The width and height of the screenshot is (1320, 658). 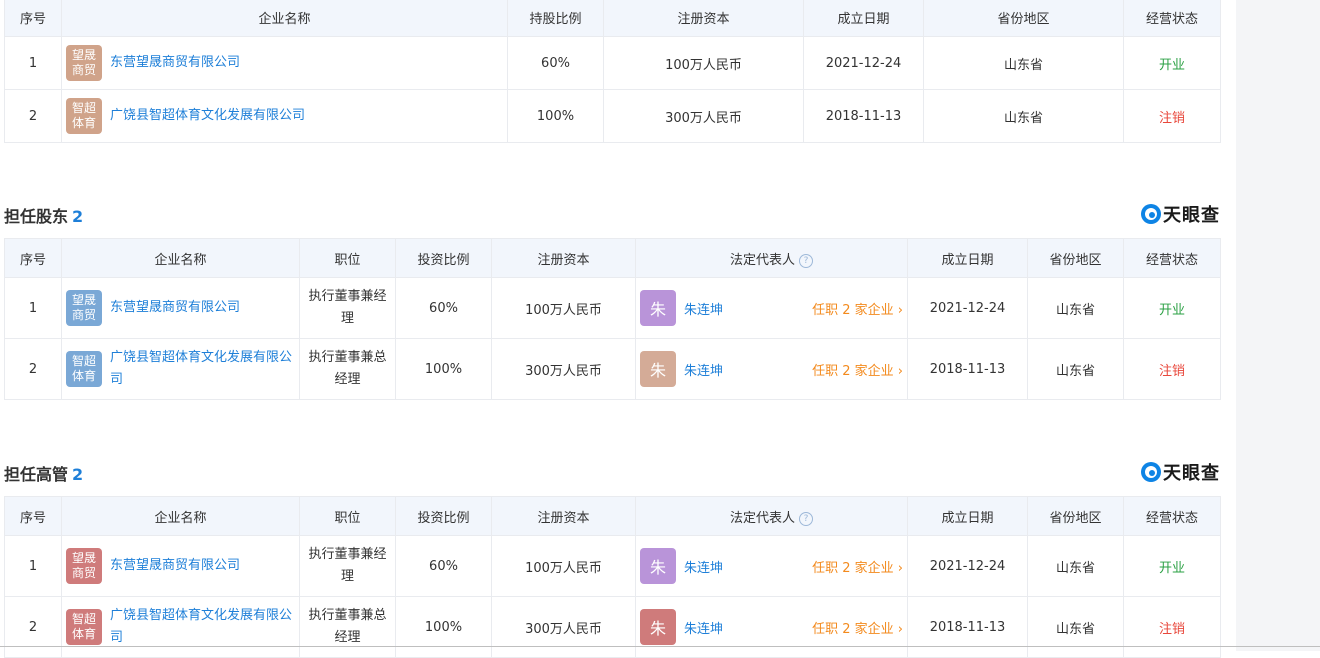 What do you see at coordinates (967, 308) in the screenshot?
I see `founded-date: 2021-12-24` at bounding box center [967, 308].